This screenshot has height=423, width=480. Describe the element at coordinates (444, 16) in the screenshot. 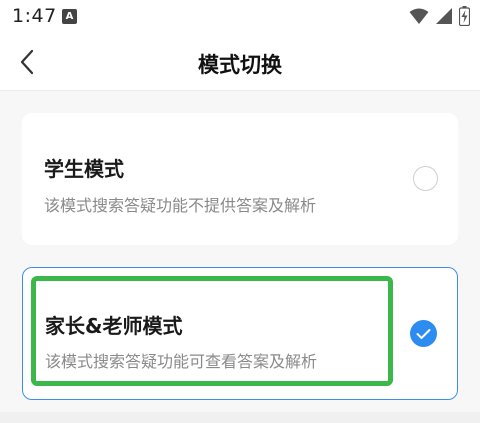

I see `cellular-signal-icon` at that location.